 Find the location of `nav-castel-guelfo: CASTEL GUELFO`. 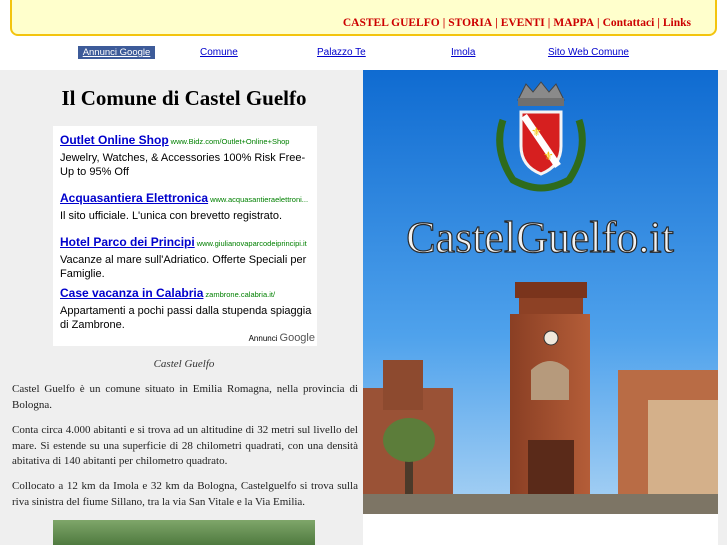

nav-castel-guelfo: CASTEL GUELFO is located at coordinates (391, 23).